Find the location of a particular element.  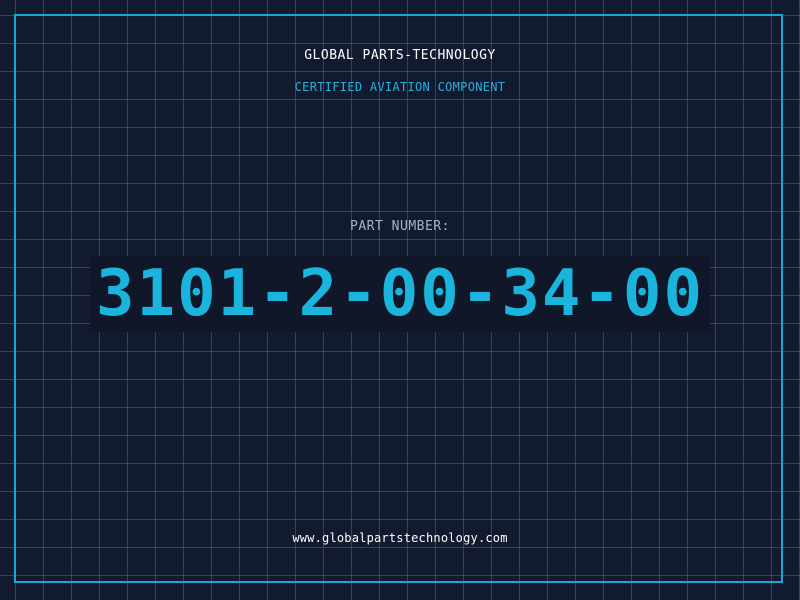

website-url: www.globalpartstechnology.com is located at coordinates (400, 538).